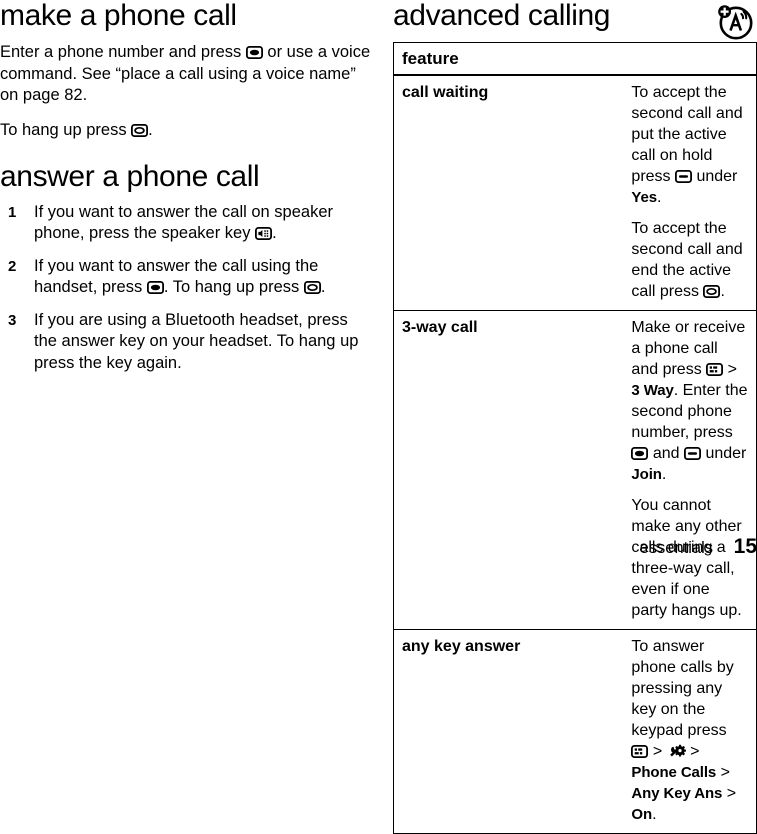  Describe the element at coordinates (508, 470) in the screenshot. I see `feature-name-3-way-call: 3-way call` at that location.